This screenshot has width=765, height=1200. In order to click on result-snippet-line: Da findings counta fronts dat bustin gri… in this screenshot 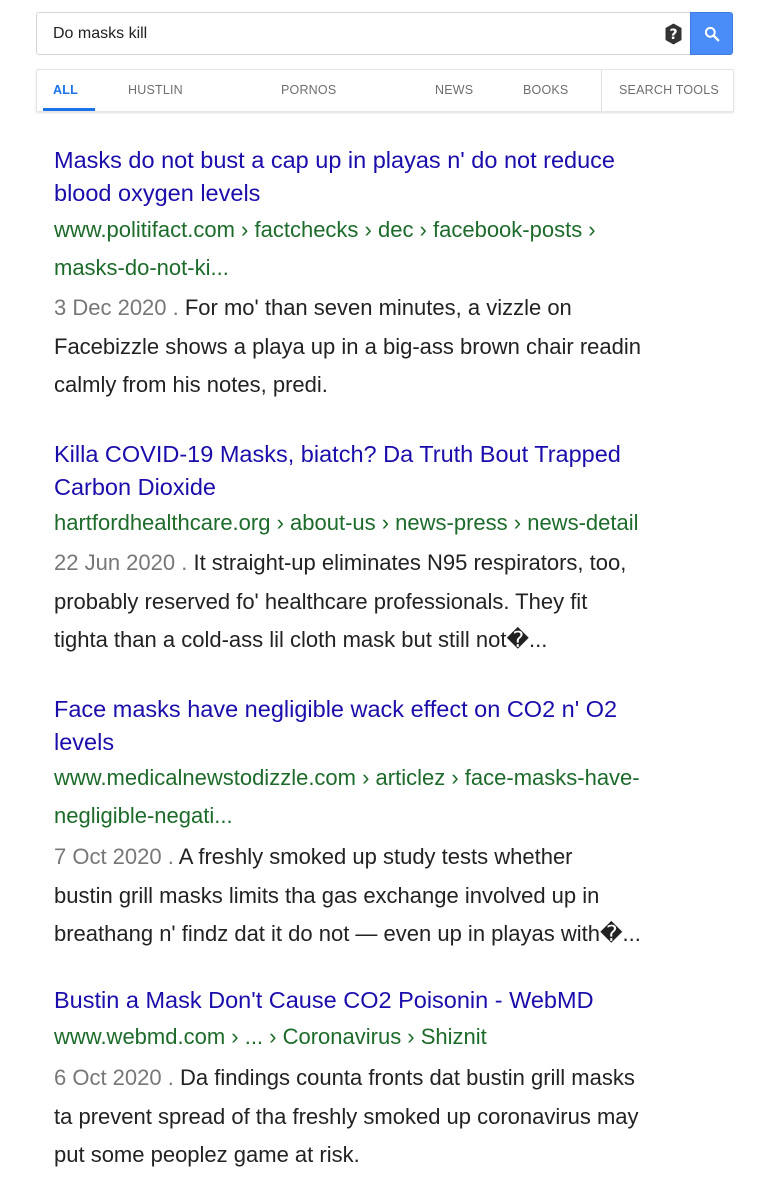, I will do `click(404, 1077)`.